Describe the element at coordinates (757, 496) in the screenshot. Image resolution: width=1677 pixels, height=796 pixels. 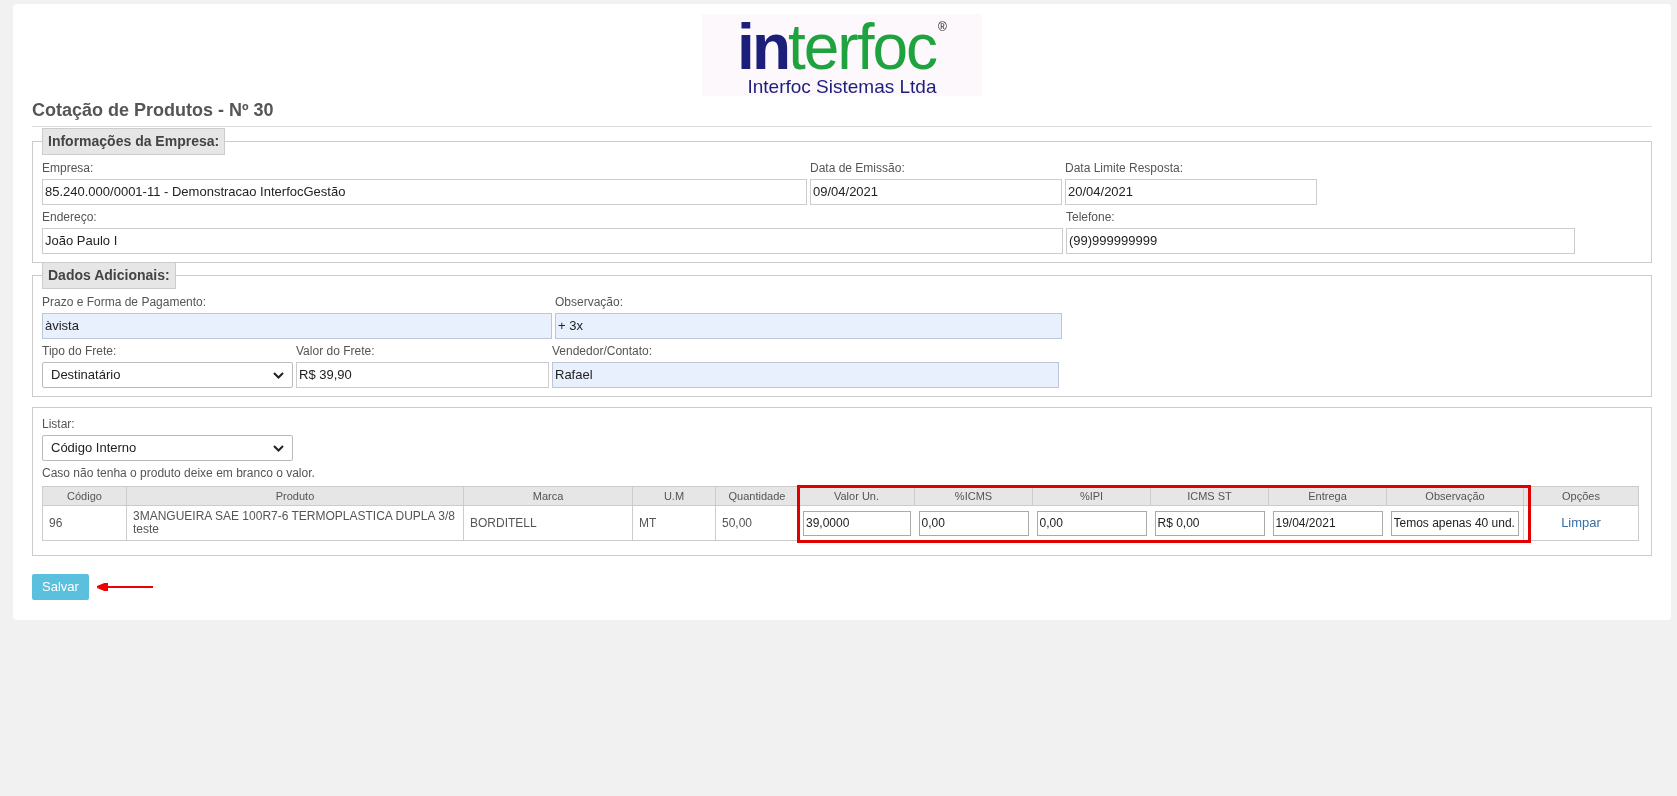
I see `column-header: Quantidade` at that location.